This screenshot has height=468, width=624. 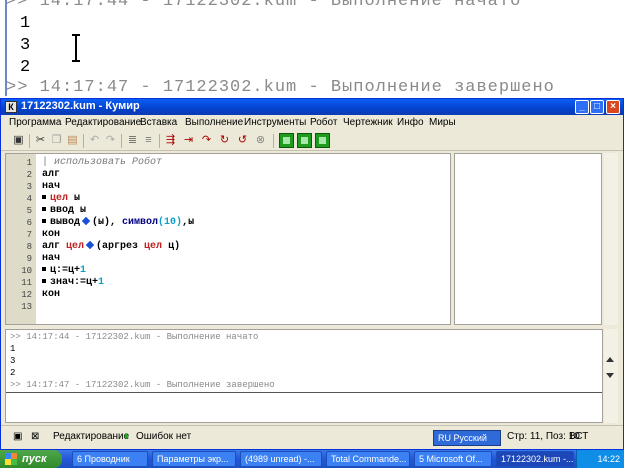 I want to click on line-number: 4, so click(x=29, y=199).